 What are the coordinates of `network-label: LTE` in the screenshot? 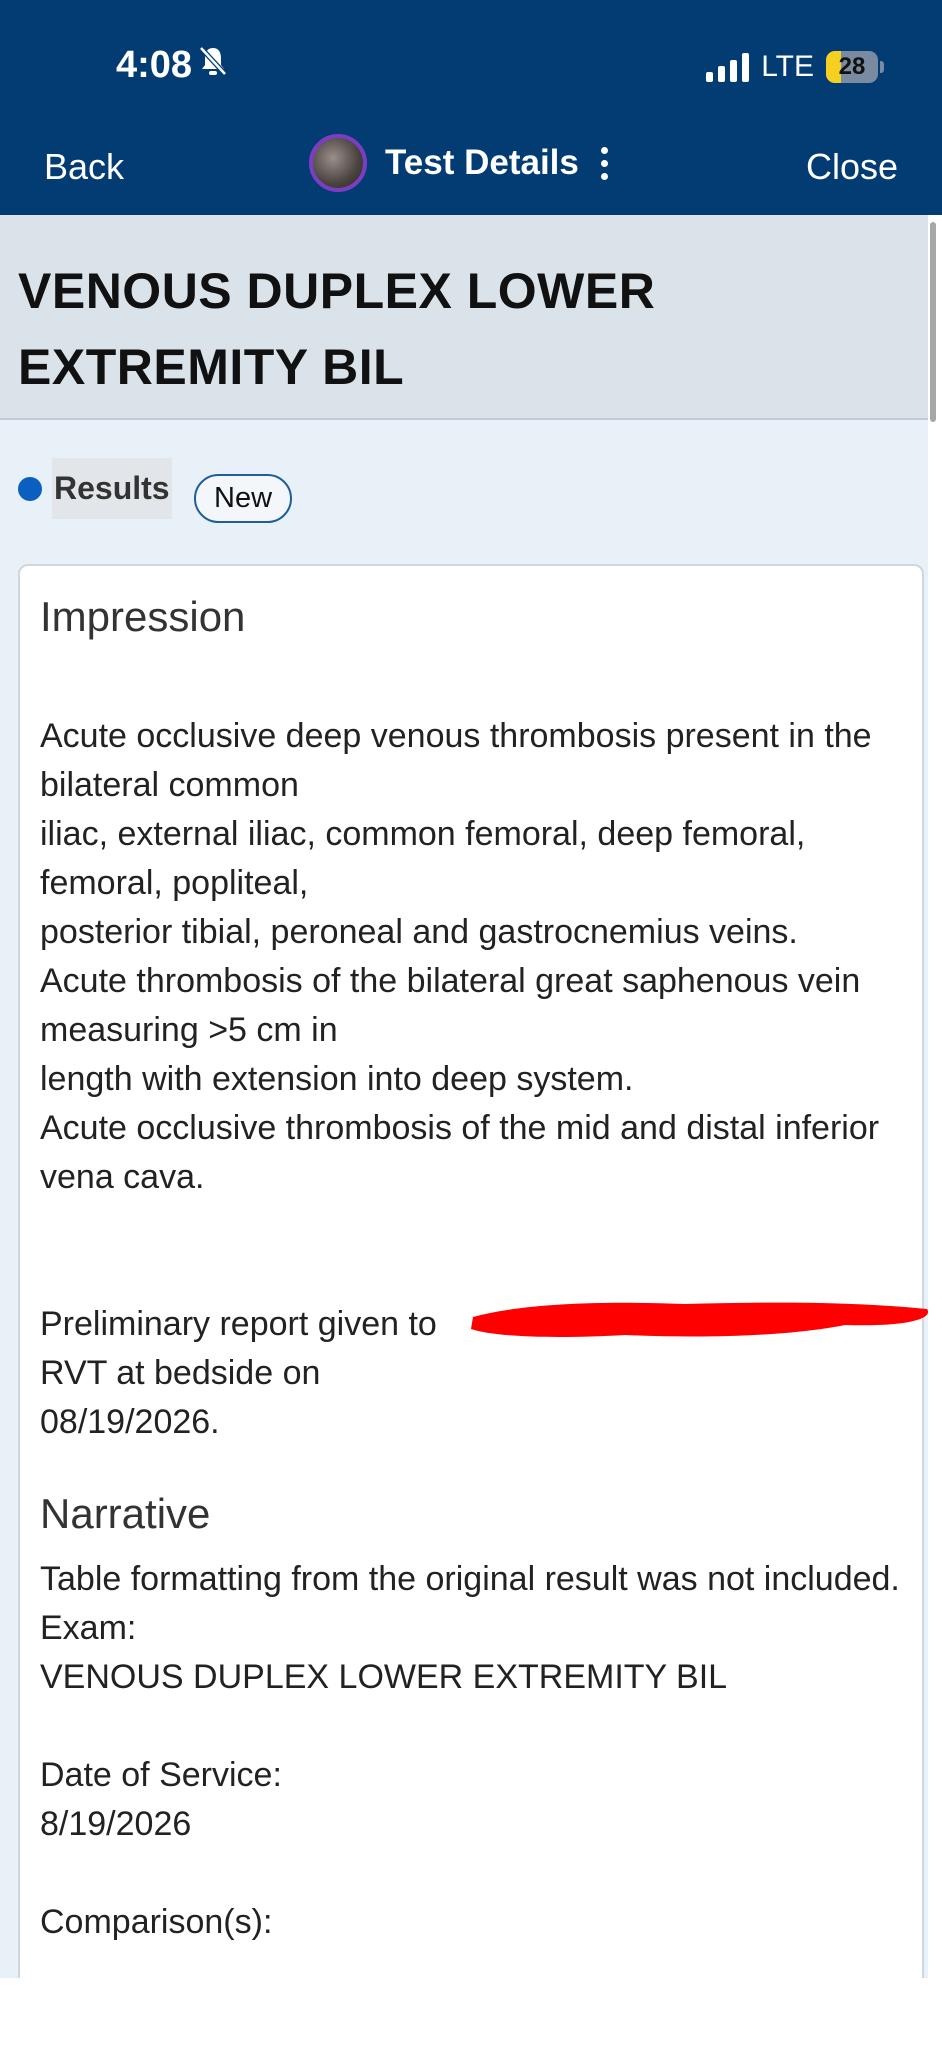 It's located at (787, 66).